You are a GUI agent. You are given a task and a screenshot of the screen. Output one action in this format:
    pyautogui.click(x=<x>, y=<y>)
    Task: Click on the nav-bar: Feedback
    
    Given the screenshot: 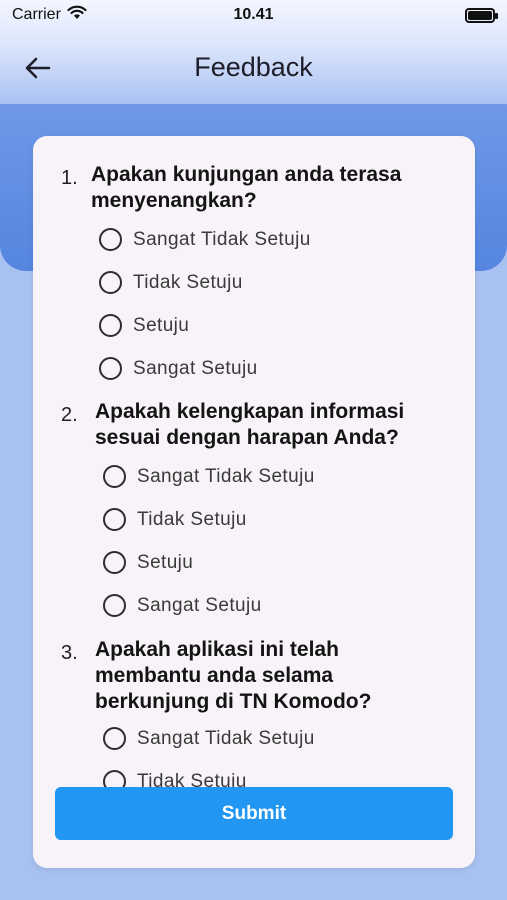 What is the action you would take?
    pyautogui.click(x=253, y=67)
    